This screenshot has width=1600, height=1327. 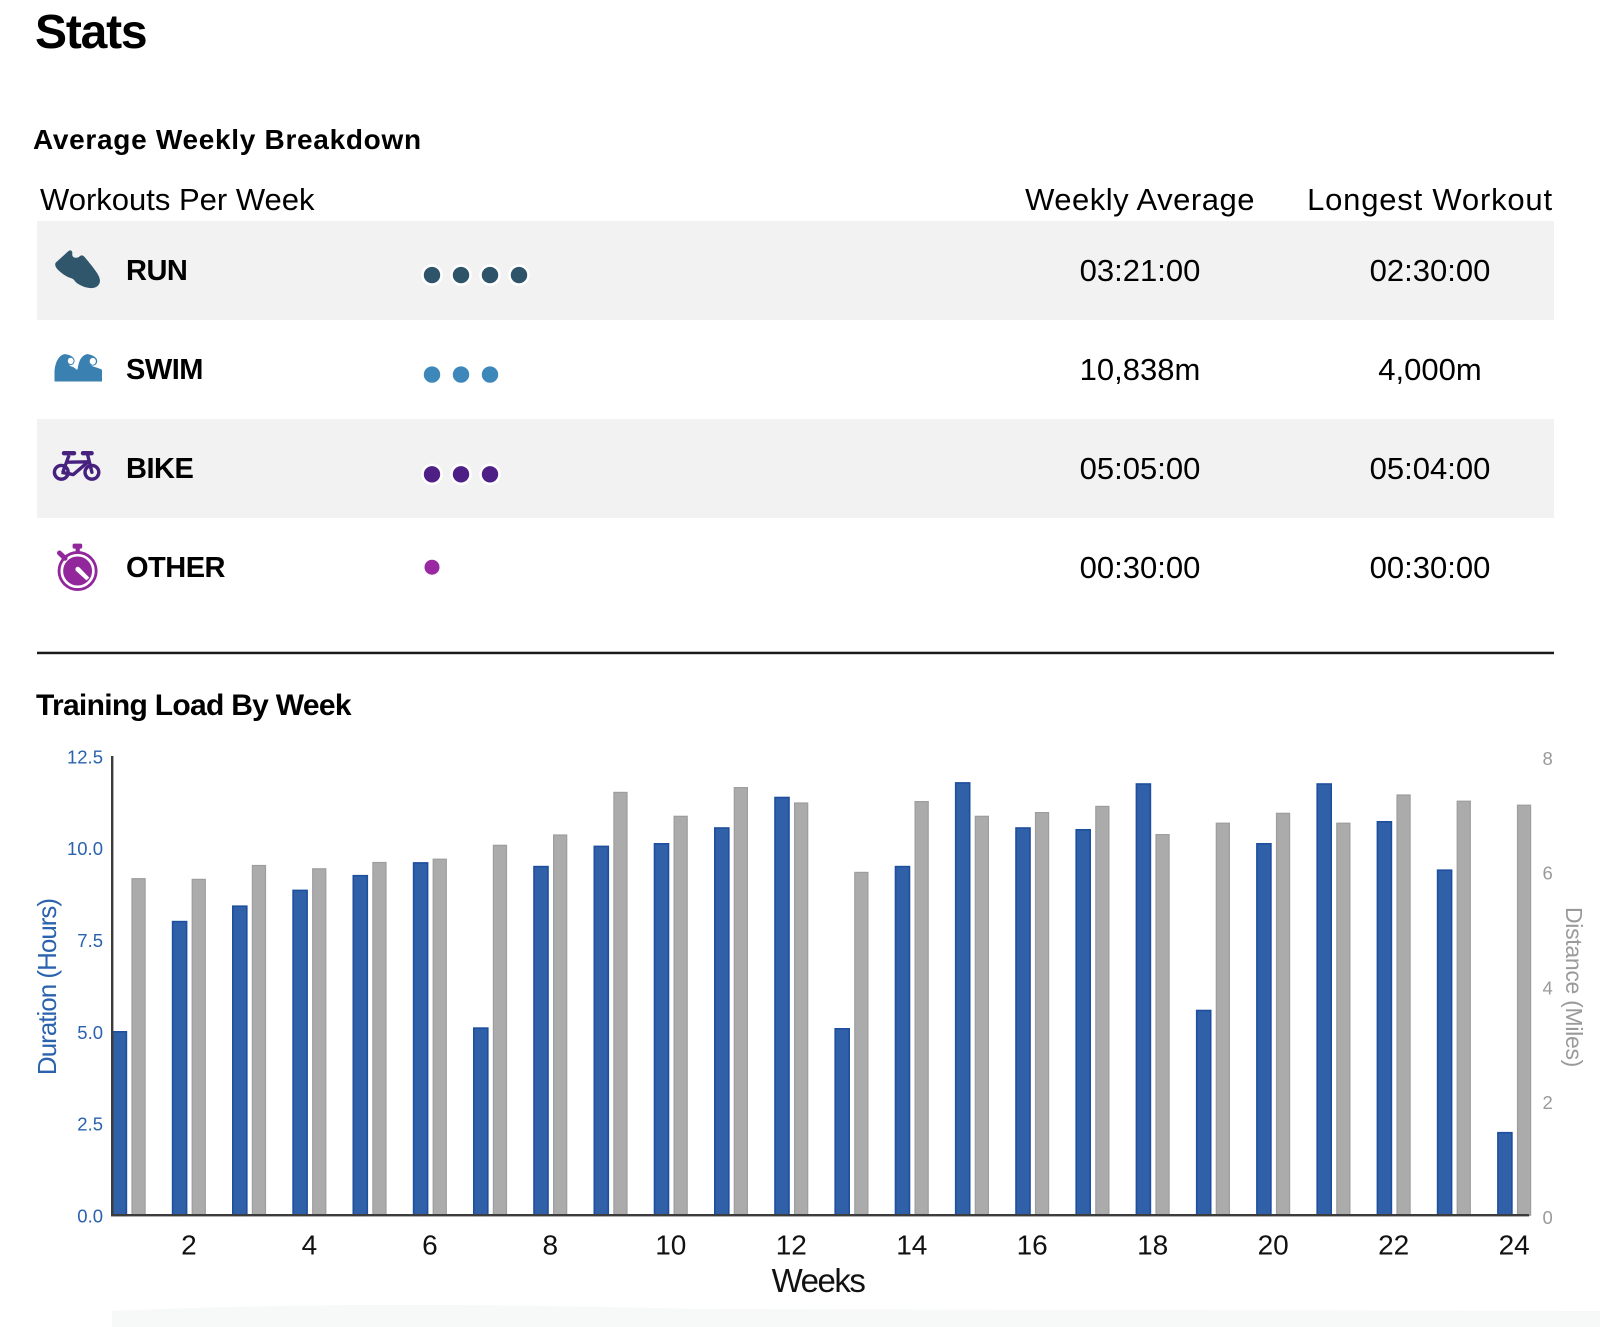 I want to click on svg-text: 12, so click(x=791, y=1245).